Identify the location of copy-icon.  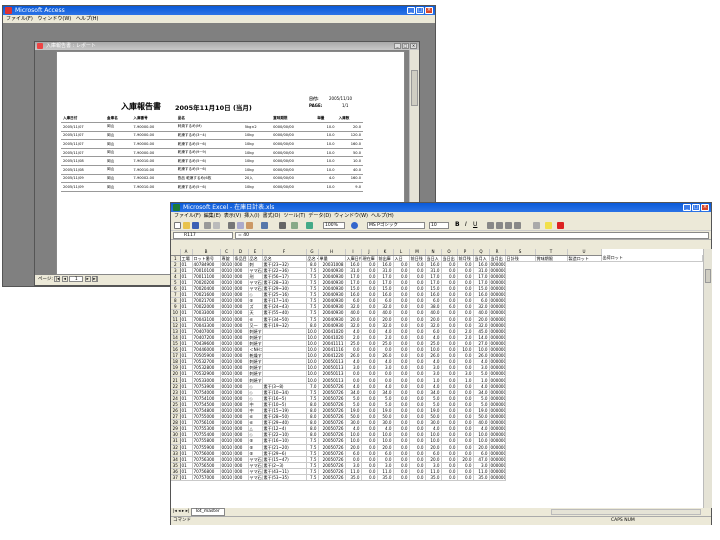
(240, 225).